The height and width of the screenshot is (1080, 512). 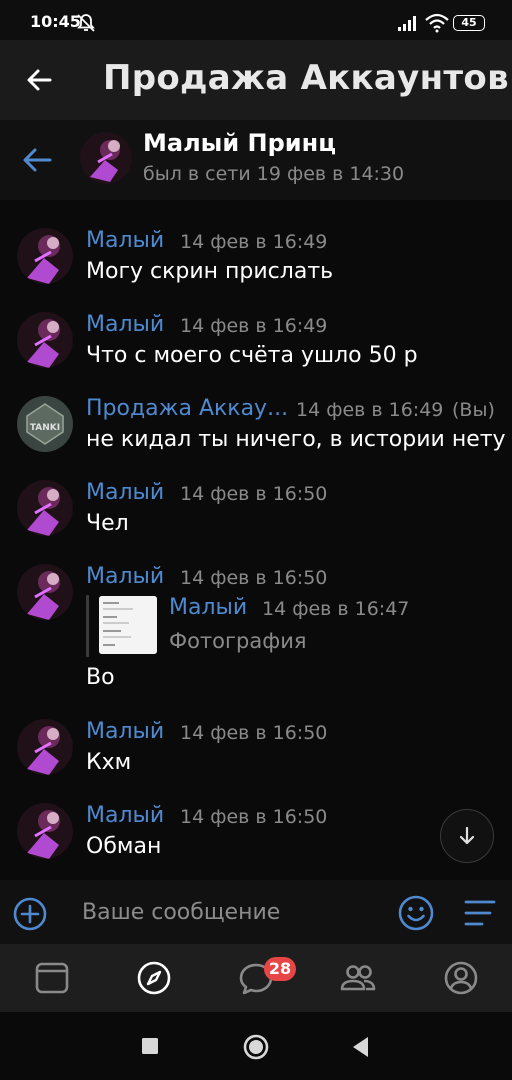 I want to click on message-input: Ваше сообщение, so click(x=181, y=912).